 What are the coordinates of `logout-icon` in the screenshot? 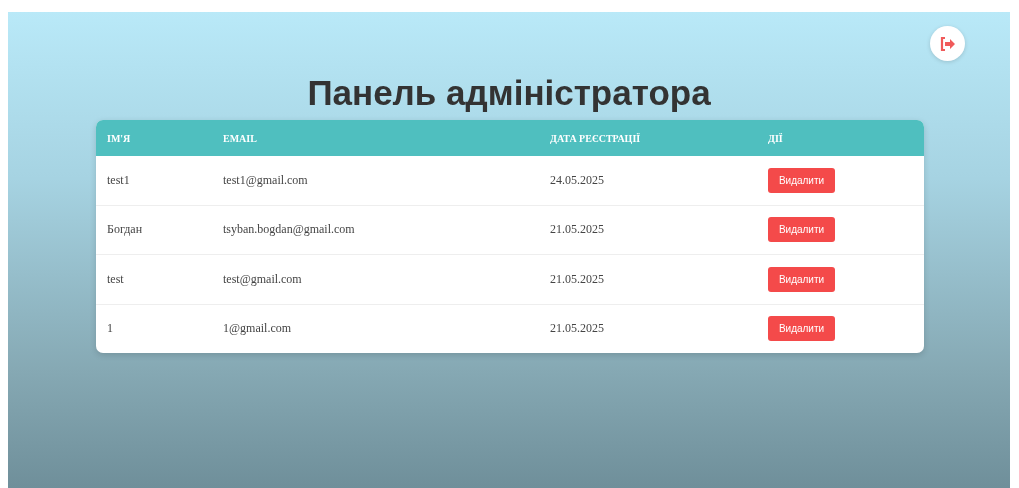 It's located at (947, 43).